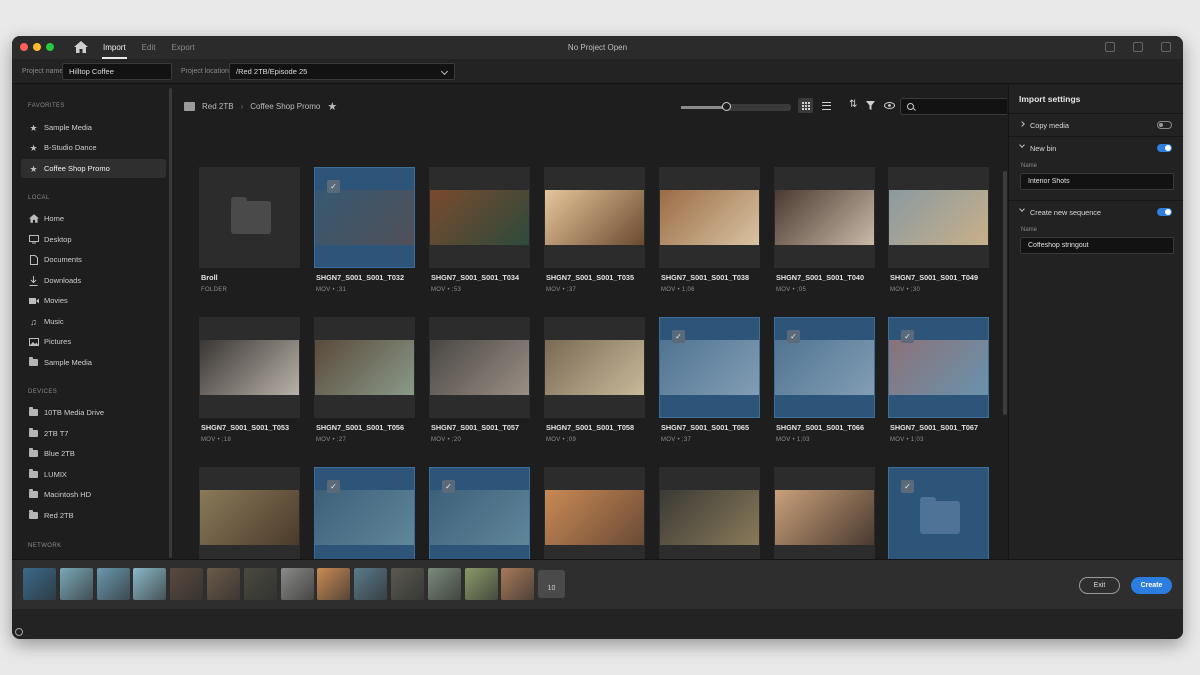 This screenshot has height=675, width=1200. What do you see at coordinates (285, 106) in the screenshot?
I see `breadcrumb-item-coffee-shop-promo: Coffee Shop Promo` at bounding box center [285, 106].